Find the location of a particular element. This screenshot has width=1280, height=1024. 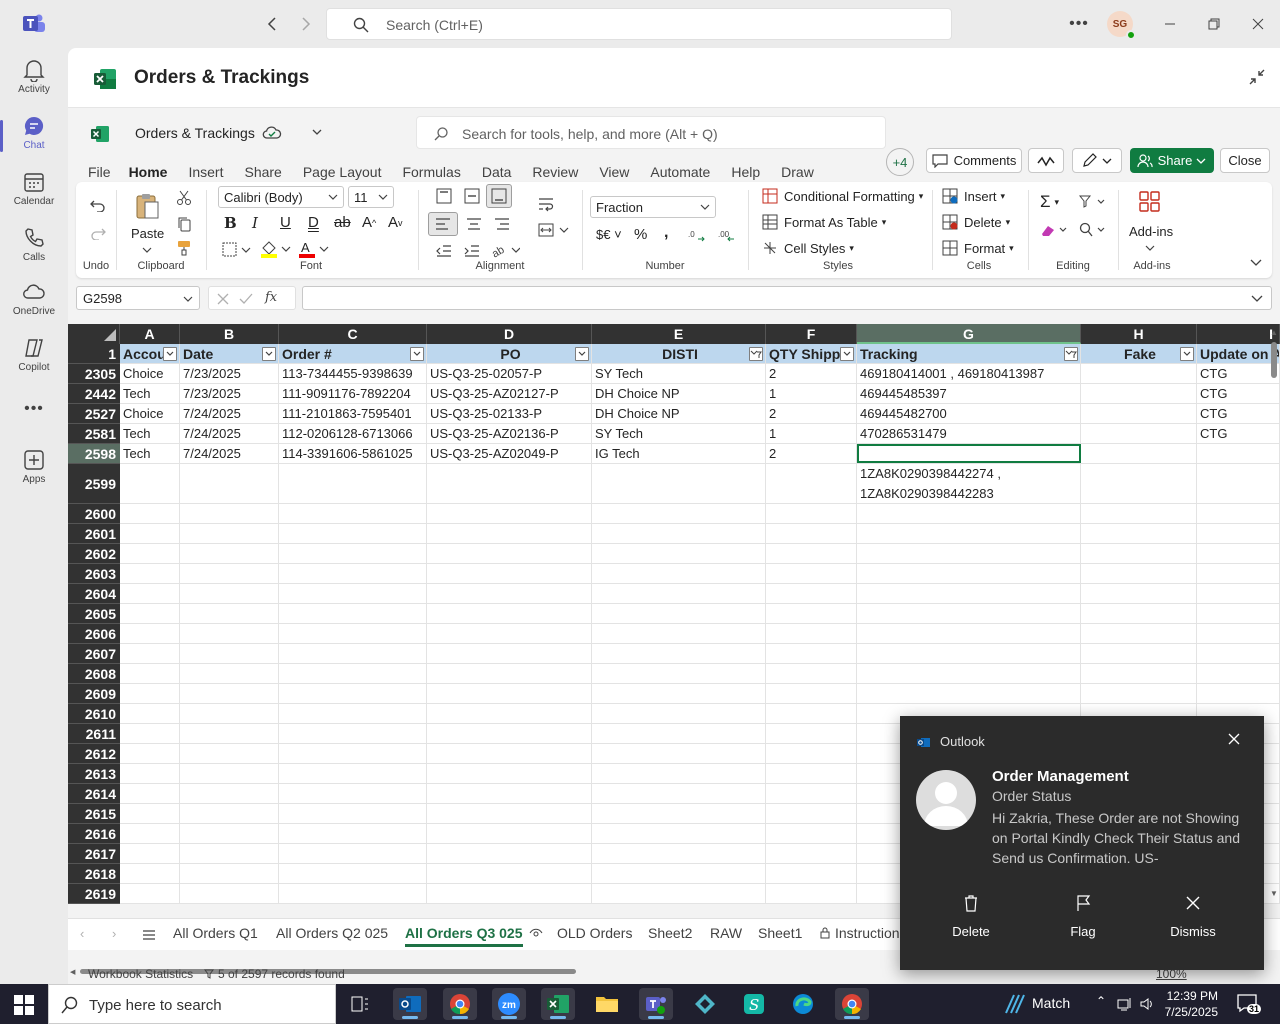

number-format-select: Fraction is located at coordinates (653, 207).